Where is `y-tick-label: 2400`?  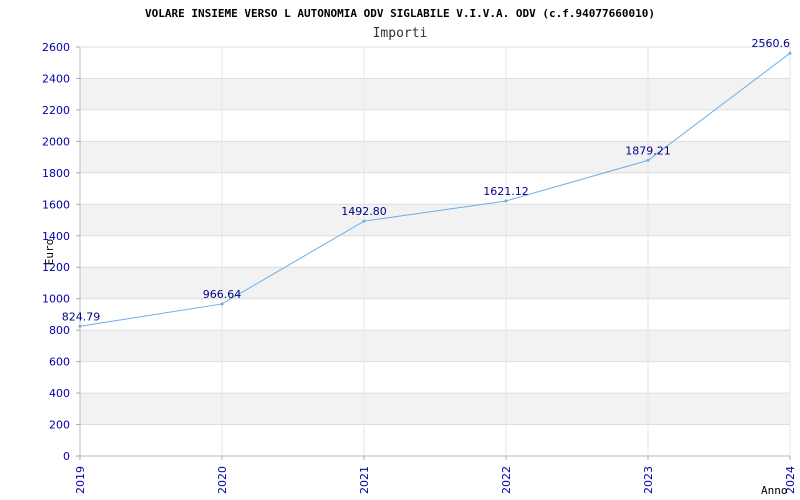 y-tick-label: 2400 is located at coordinates (56, 78).